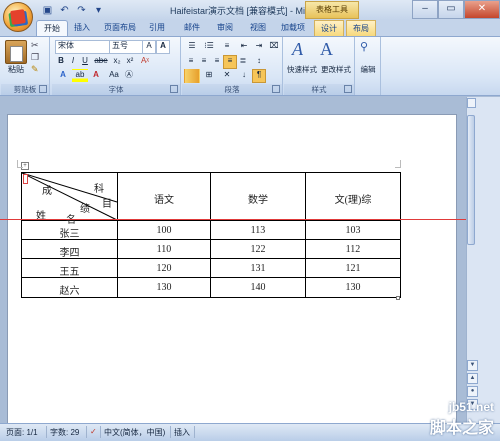  I want to click on table-cell: 112, so click(353, 249).